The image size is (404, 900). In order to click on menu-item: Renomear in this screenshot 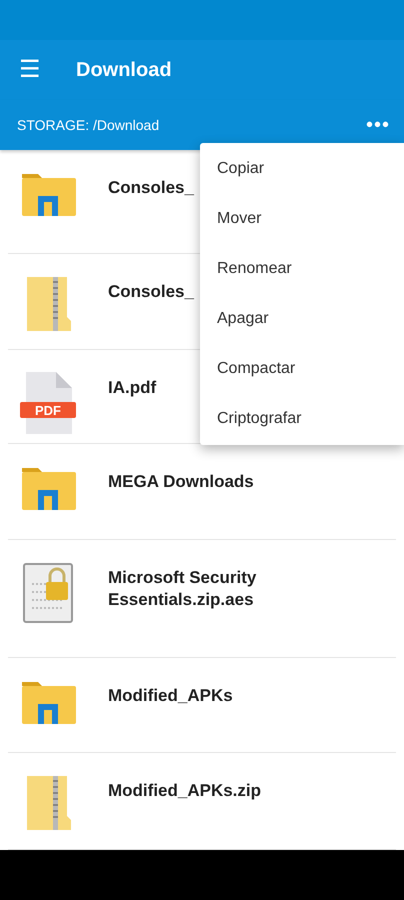, I will do `click(302, 269)`.